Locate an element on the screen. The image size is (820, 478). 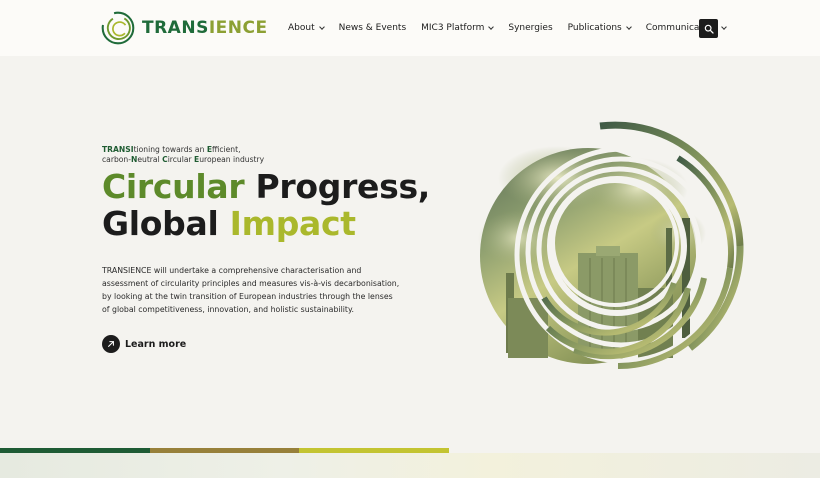
search-icon is located at coordinates (709, 29).